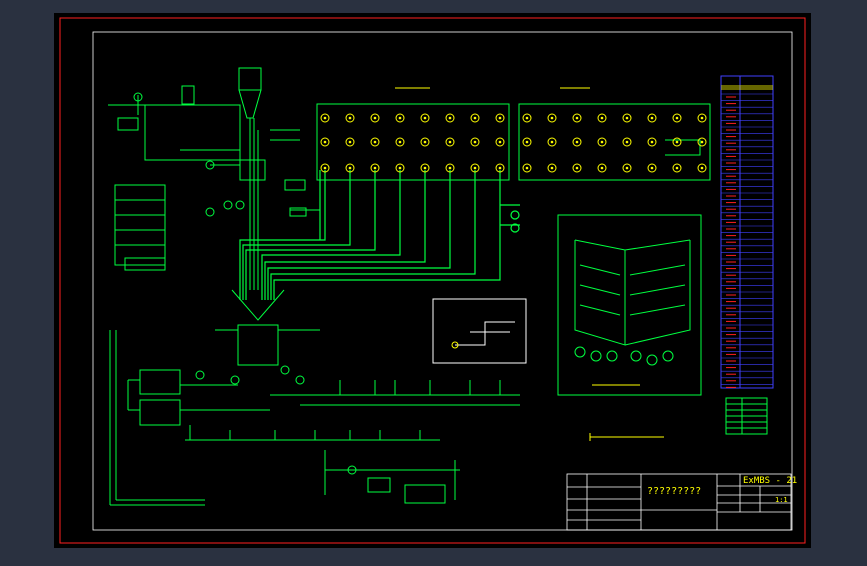 Image resolution: width=867 pixels, height=566 pixels. What do you see at coordinates (770, 481) in the screenshot?
I see `drawing-code: ExMBS - 21` at bounding box center [770, 481].